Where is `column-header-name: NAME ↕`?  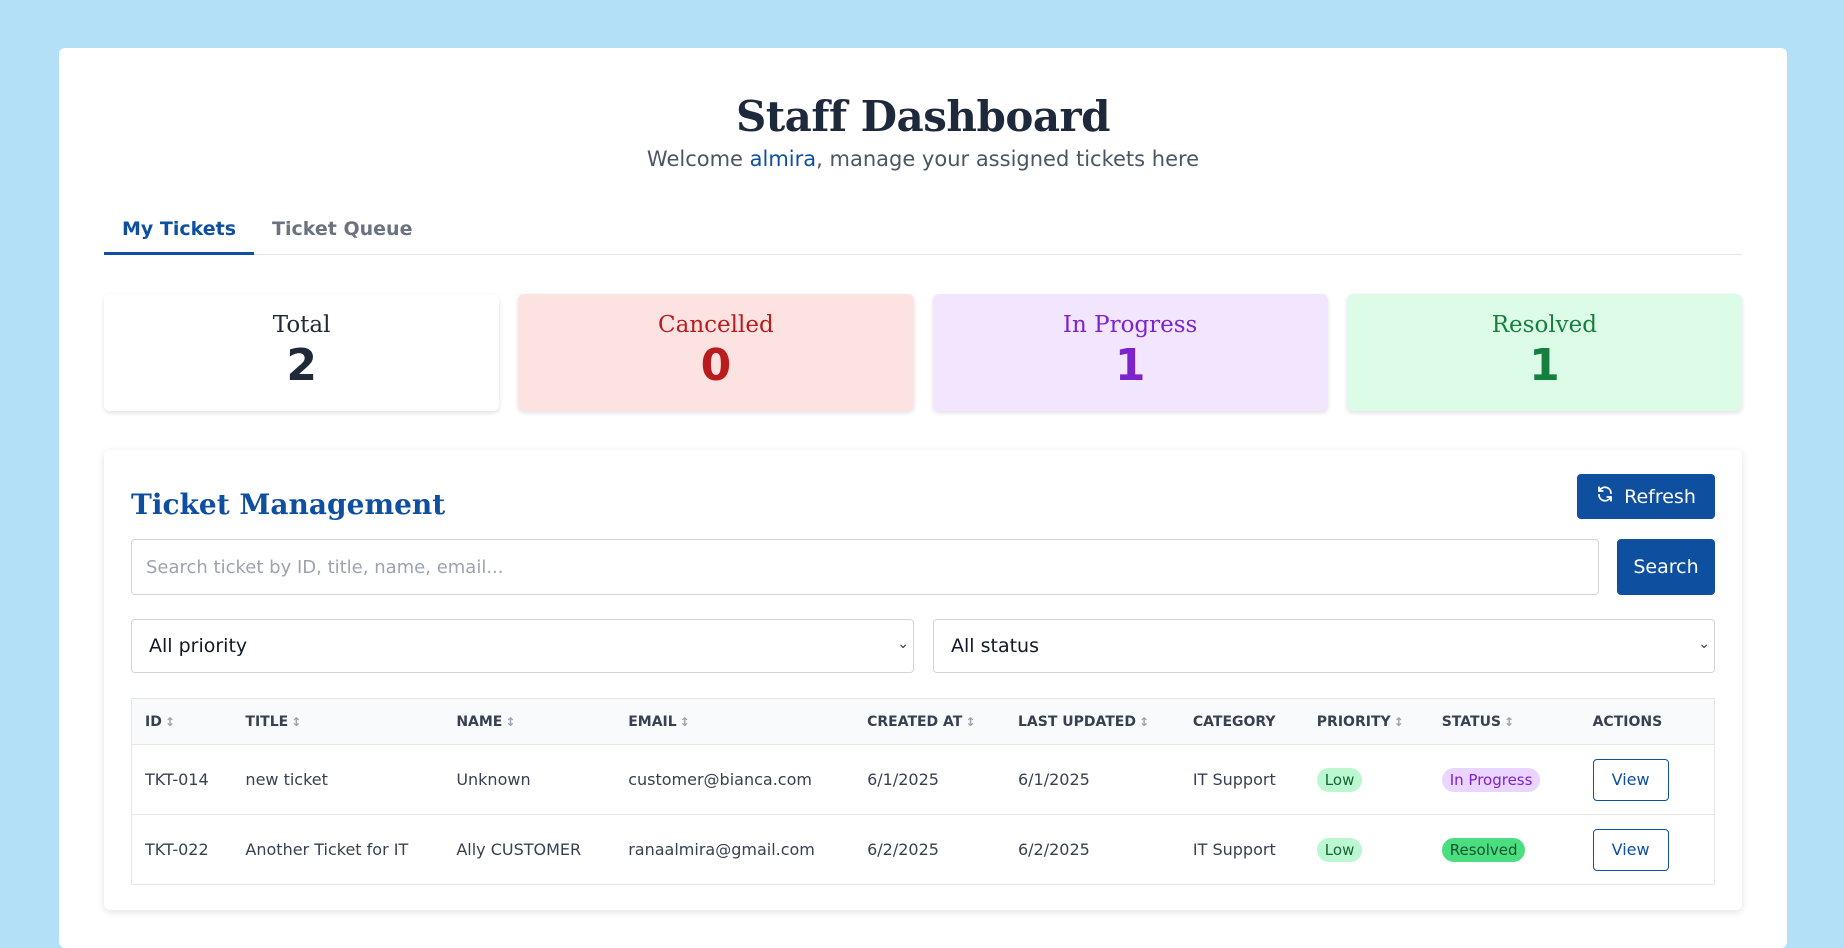
column-header-name: NAME ↕ is located at coordinates (529, 721).